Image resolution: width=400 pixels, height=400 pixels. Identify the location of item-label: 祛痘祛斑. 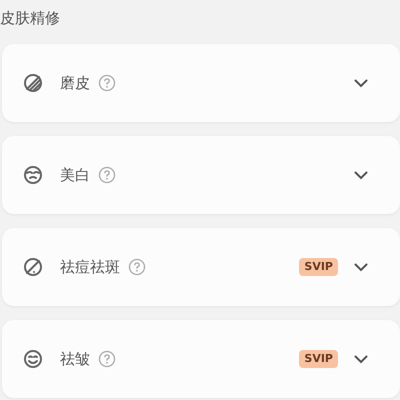
(90, 267).